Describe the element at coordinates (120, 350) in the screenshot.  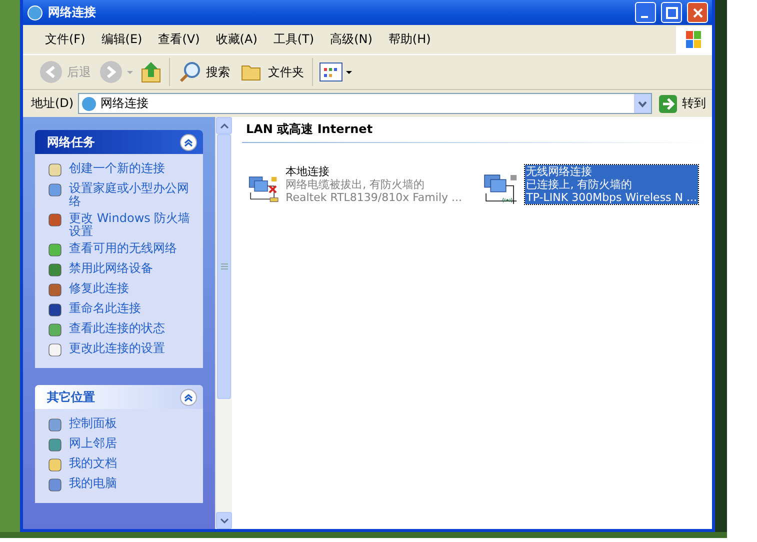
I see `task-link: 更改此连接的设置` at that location.